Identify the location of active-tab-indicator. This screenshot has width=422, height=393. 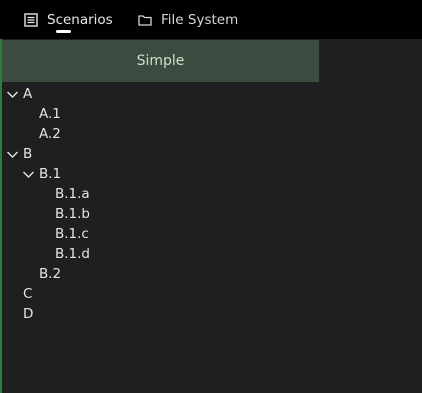
(63, 31).